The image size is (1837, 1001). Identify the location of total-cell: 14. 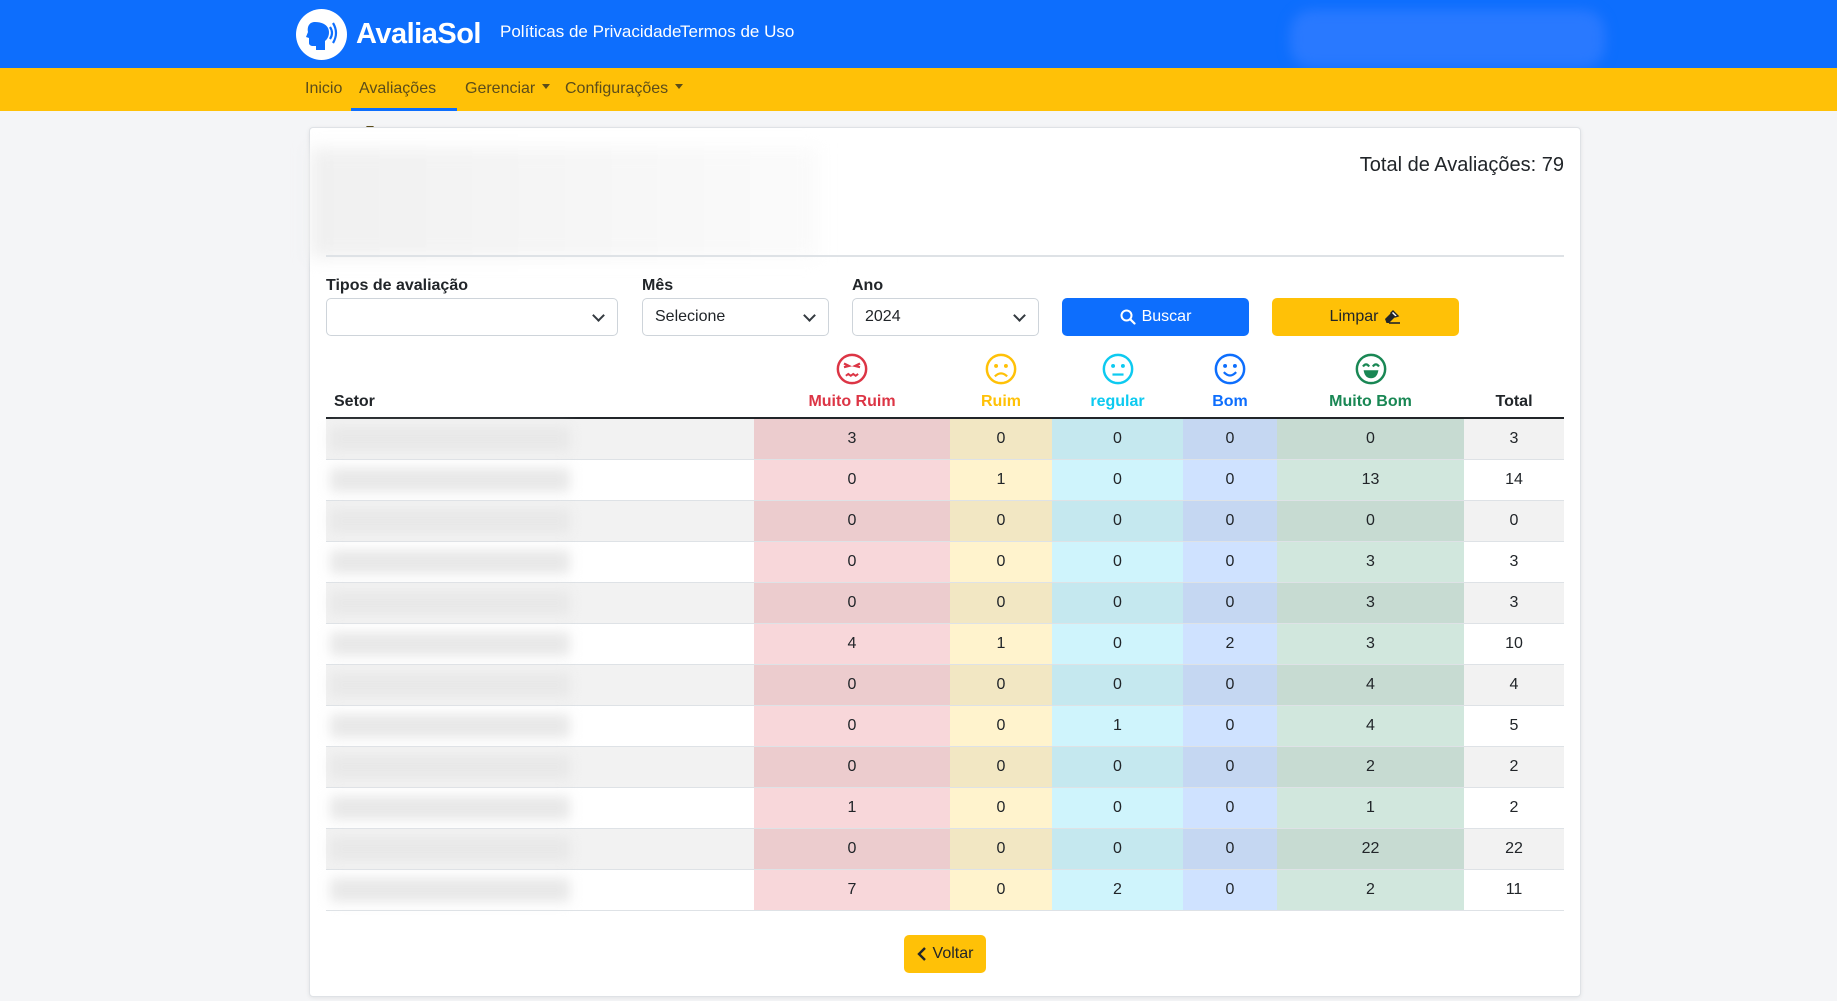
(1514, 480).